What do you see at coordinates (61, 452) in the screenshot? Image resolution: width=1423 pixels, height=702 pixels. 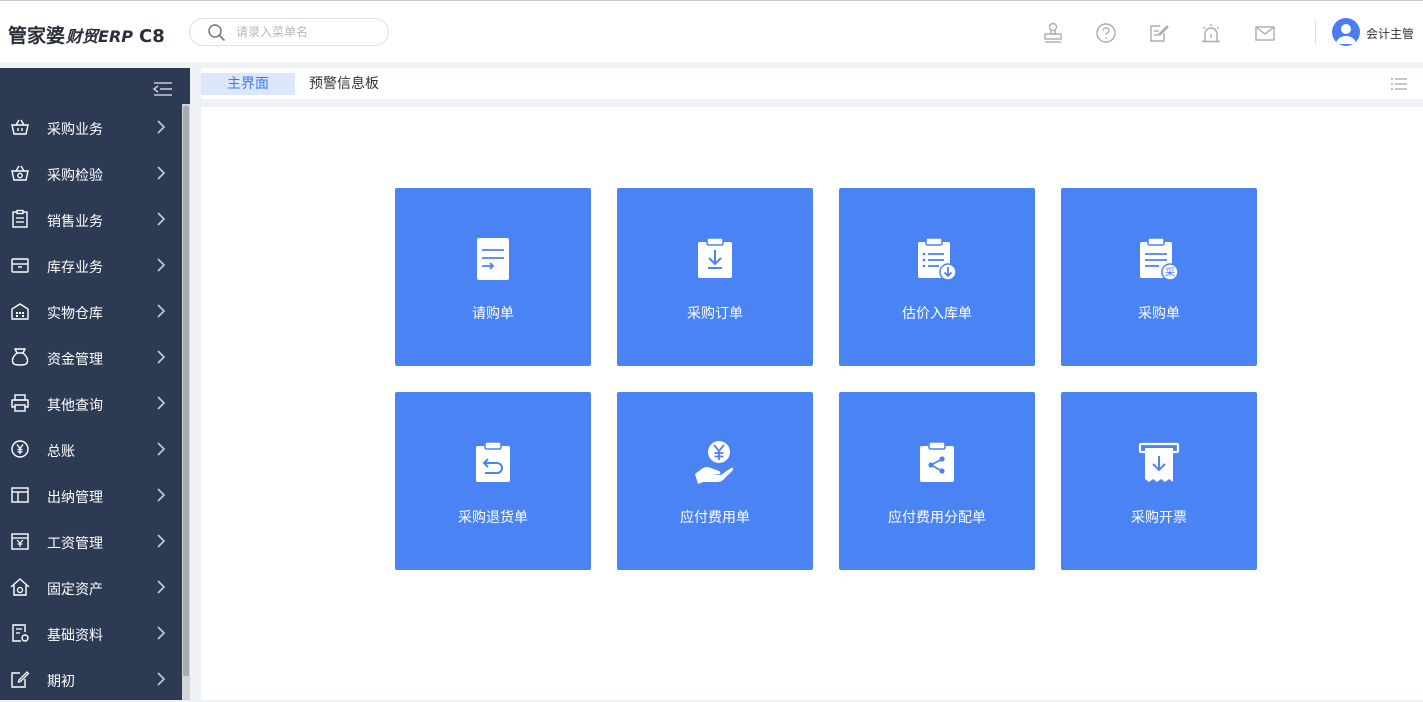 I see `sidebar-item-label: 总账` at bounding box center [61, 452].